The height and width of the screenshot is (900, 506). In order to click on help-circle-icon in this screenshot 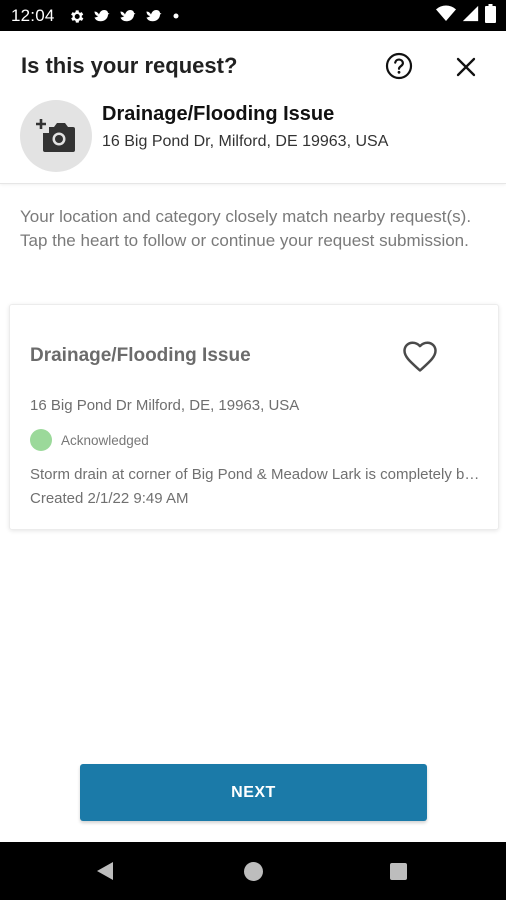, I will do `click(399, 66)`.